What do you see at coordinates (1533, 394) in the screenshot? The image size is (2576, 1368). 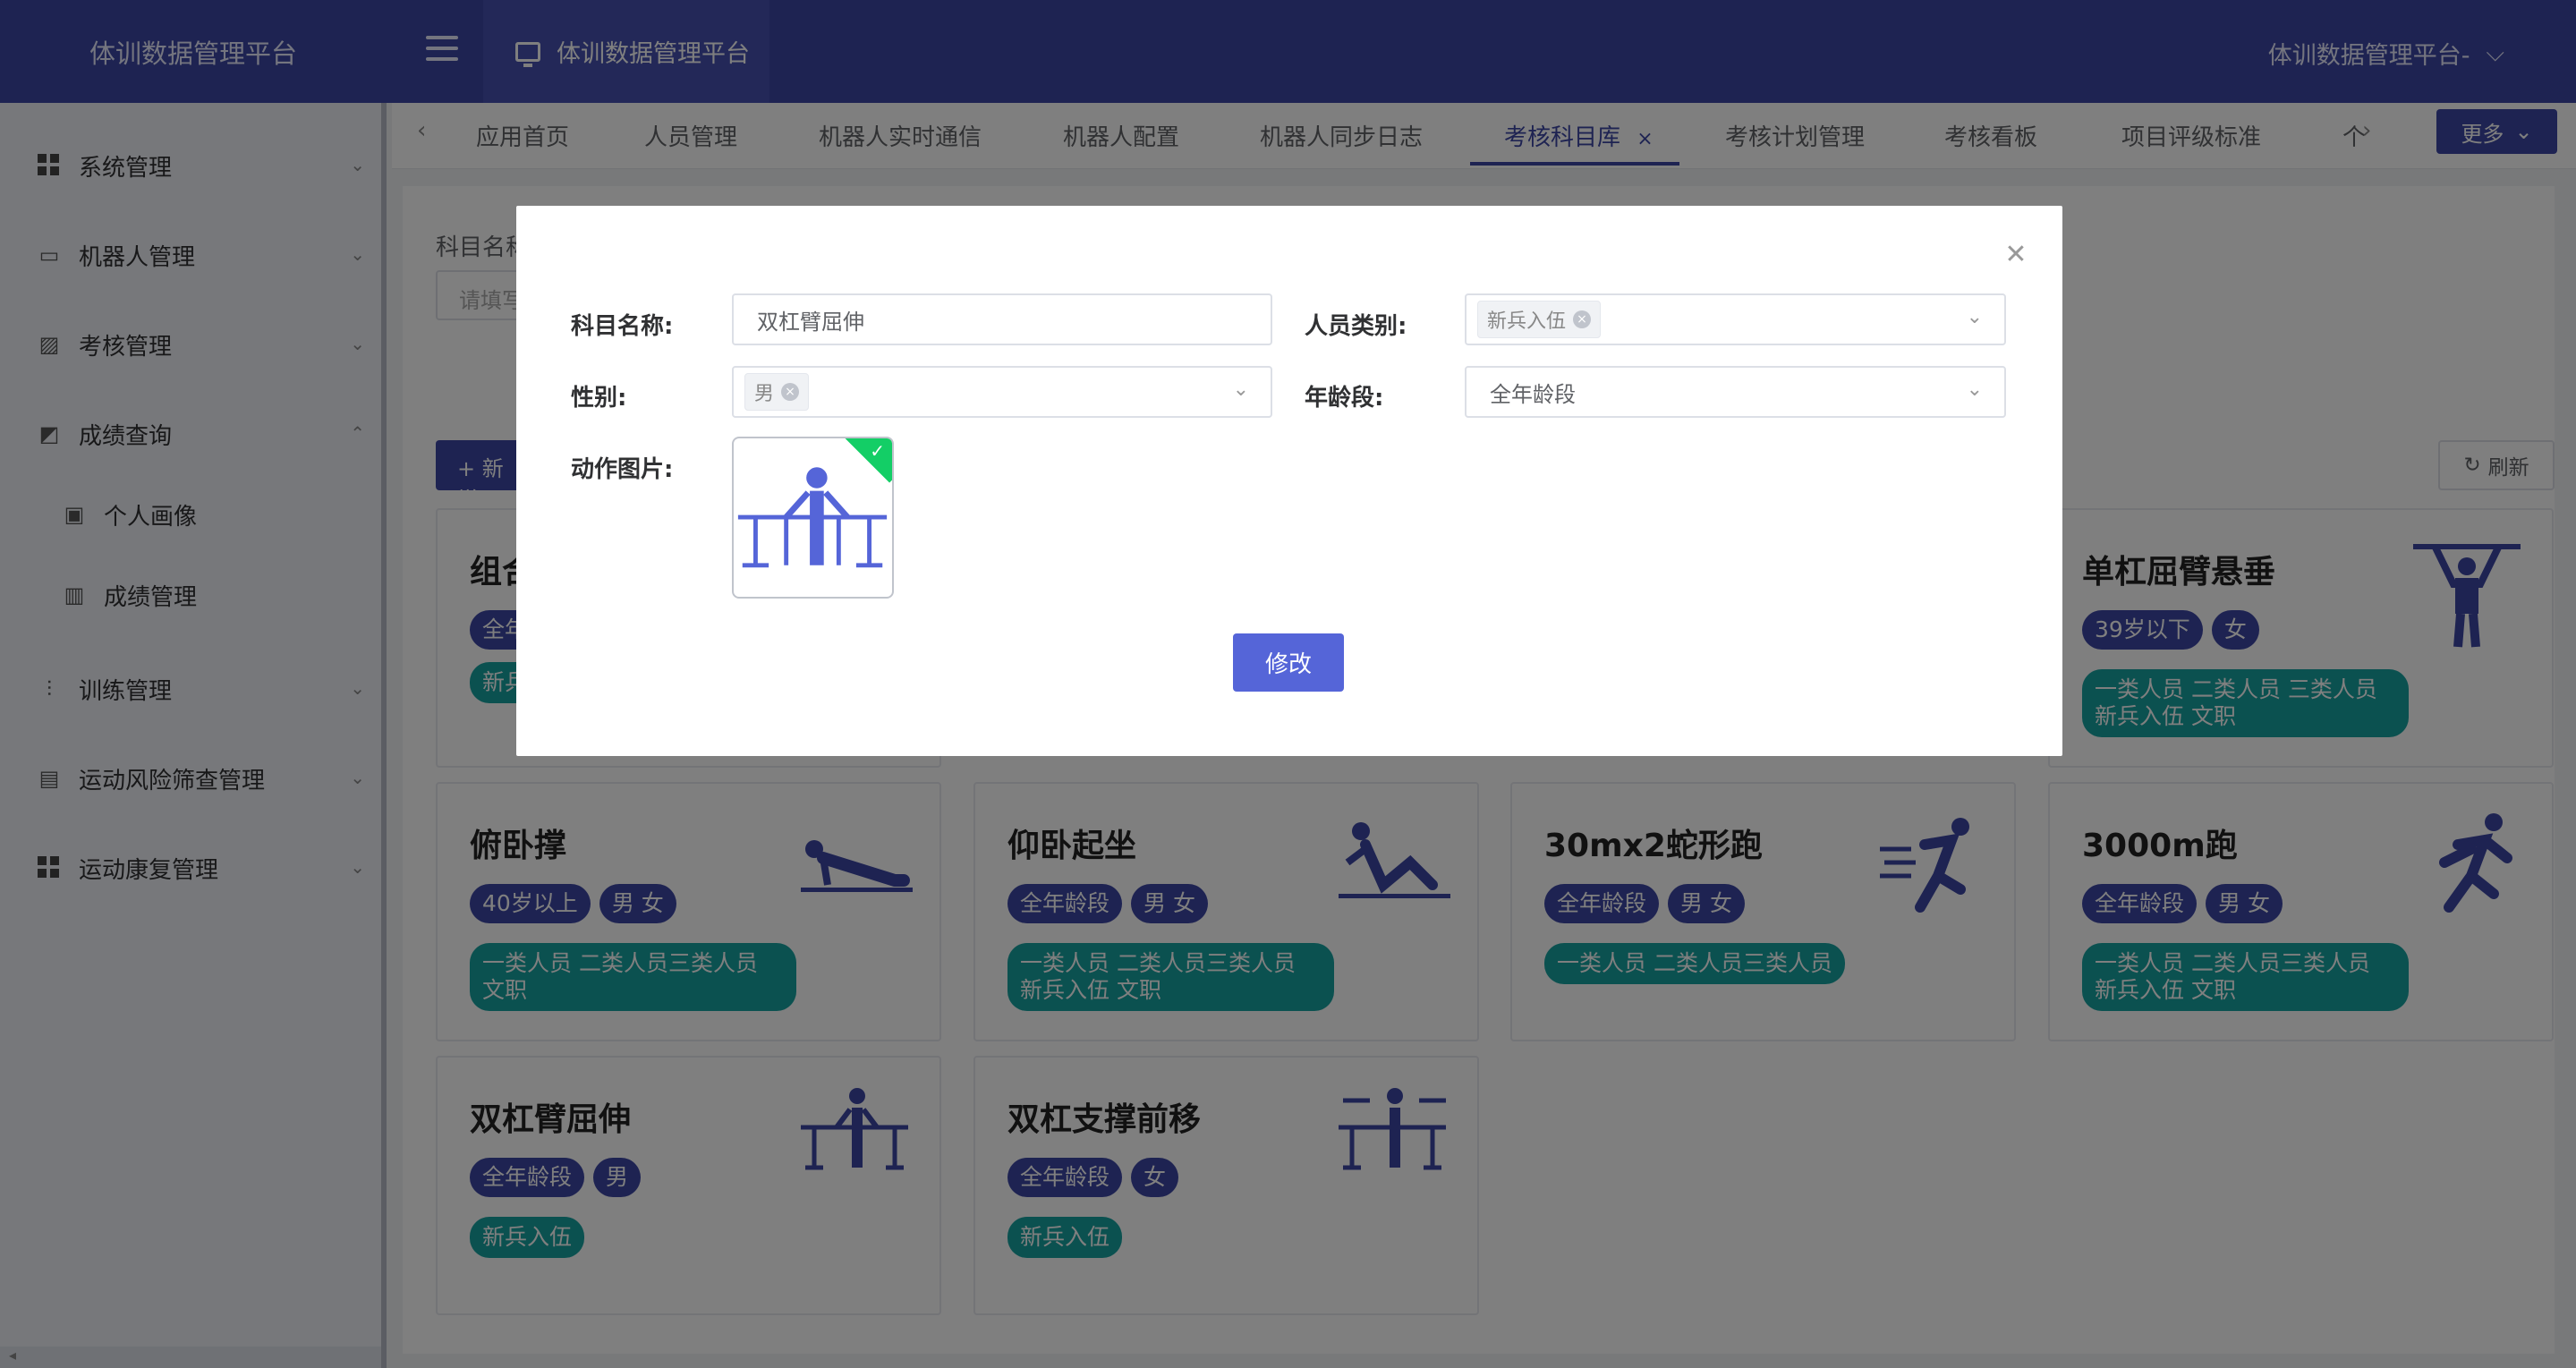 I see `age-group-value: 全年龄段` at bounding box center [1533, 394].